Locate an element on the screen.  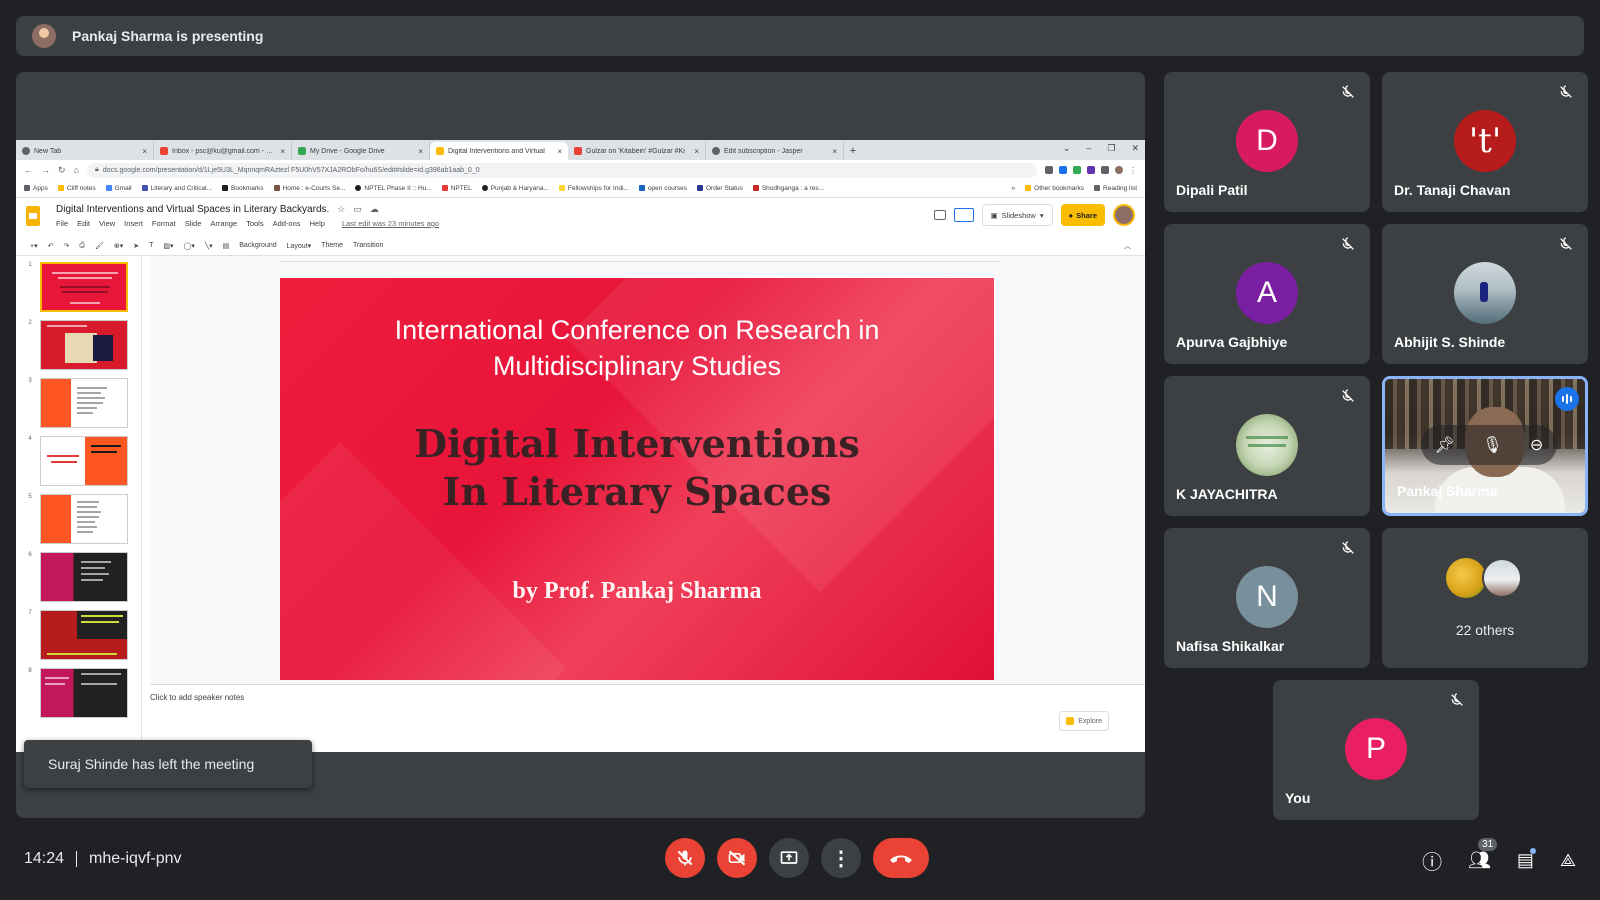
present-to-meeting-icon is located at coordinates (963, 215).